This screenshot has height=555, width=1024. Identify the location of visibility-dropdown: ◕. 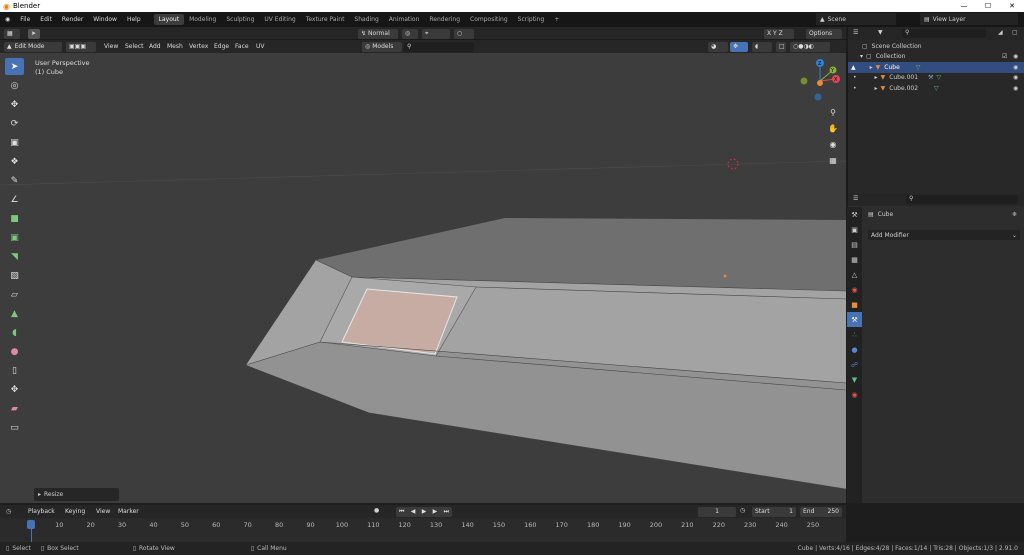
(718, 46).